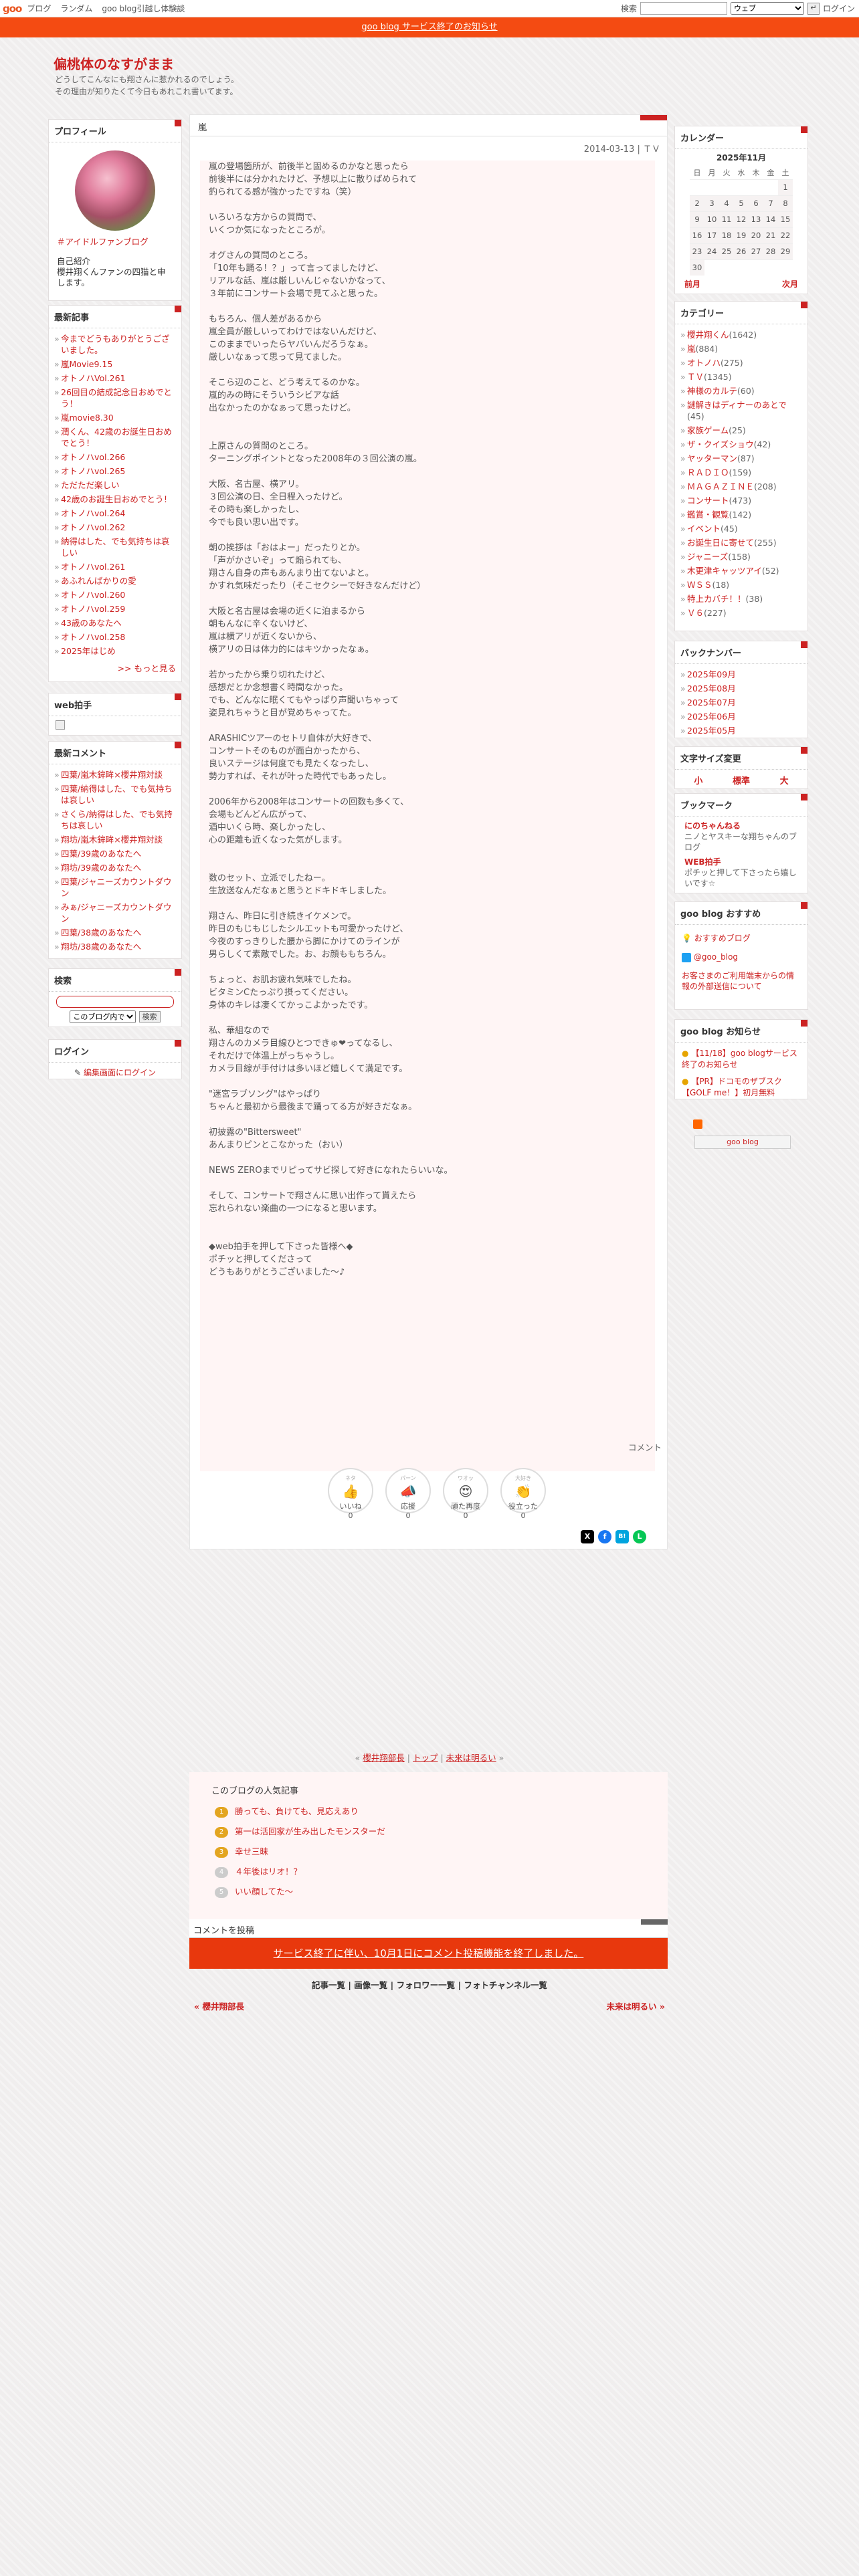 This screenshot has height=2576, width=859. I want to click on comment-item: さくら/納得はした、でも気持ちは哀しい, so click(115, 820).